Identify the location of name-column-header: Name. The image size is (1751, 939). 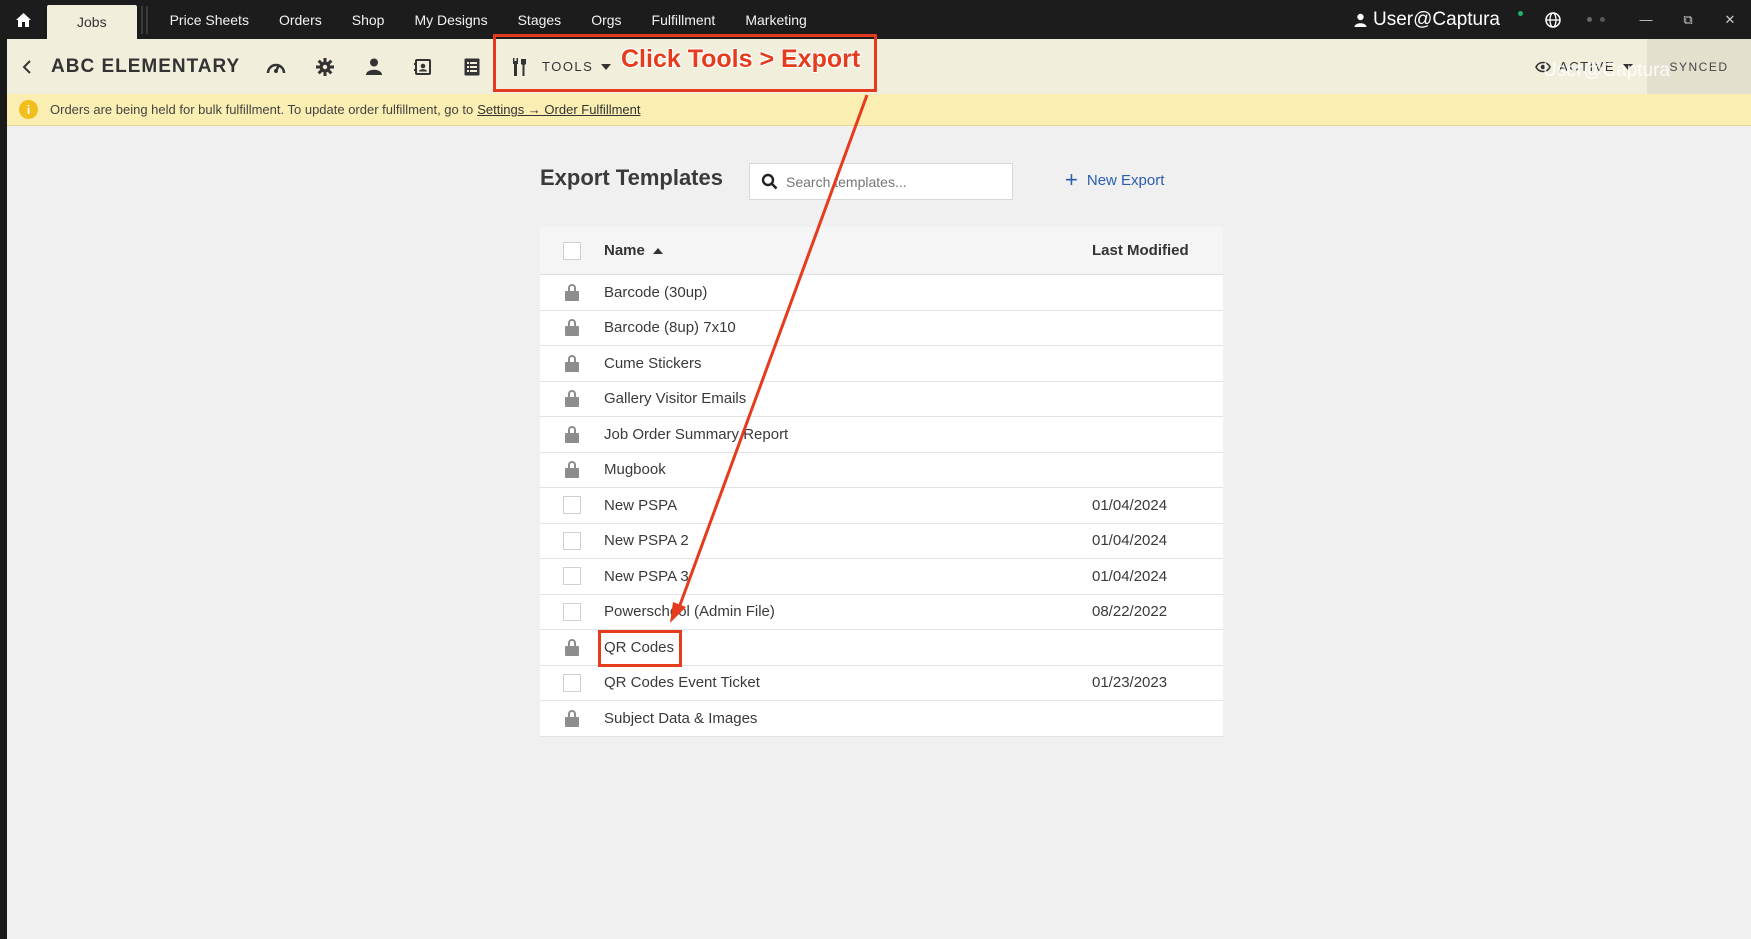
(848, 250).